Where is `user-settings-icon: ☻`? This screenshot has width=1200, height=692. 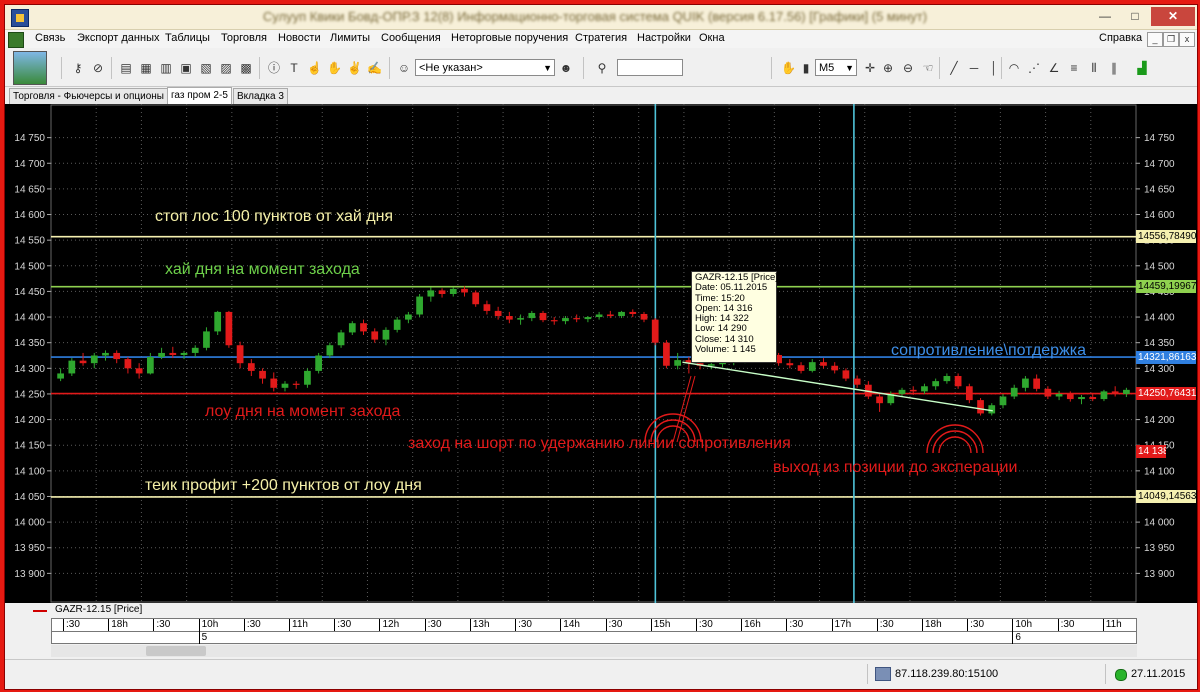
user-settings-icon: ☻ is located at coordinates (566, 68).